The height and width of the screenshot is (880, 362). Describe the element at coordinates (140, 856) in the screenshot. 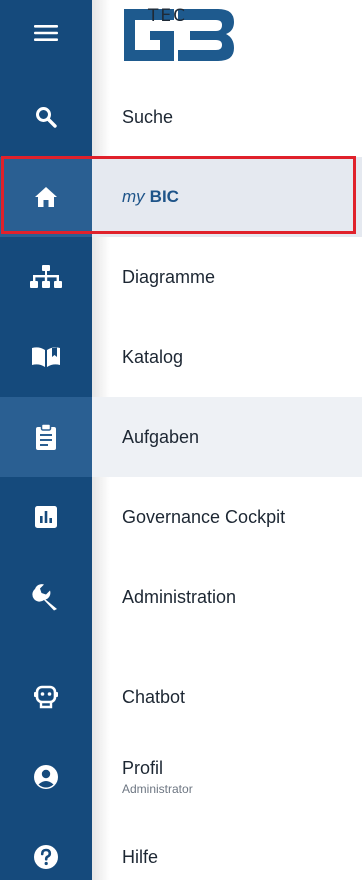

I see `nav-label-hilfe: Hilfe` at that location.